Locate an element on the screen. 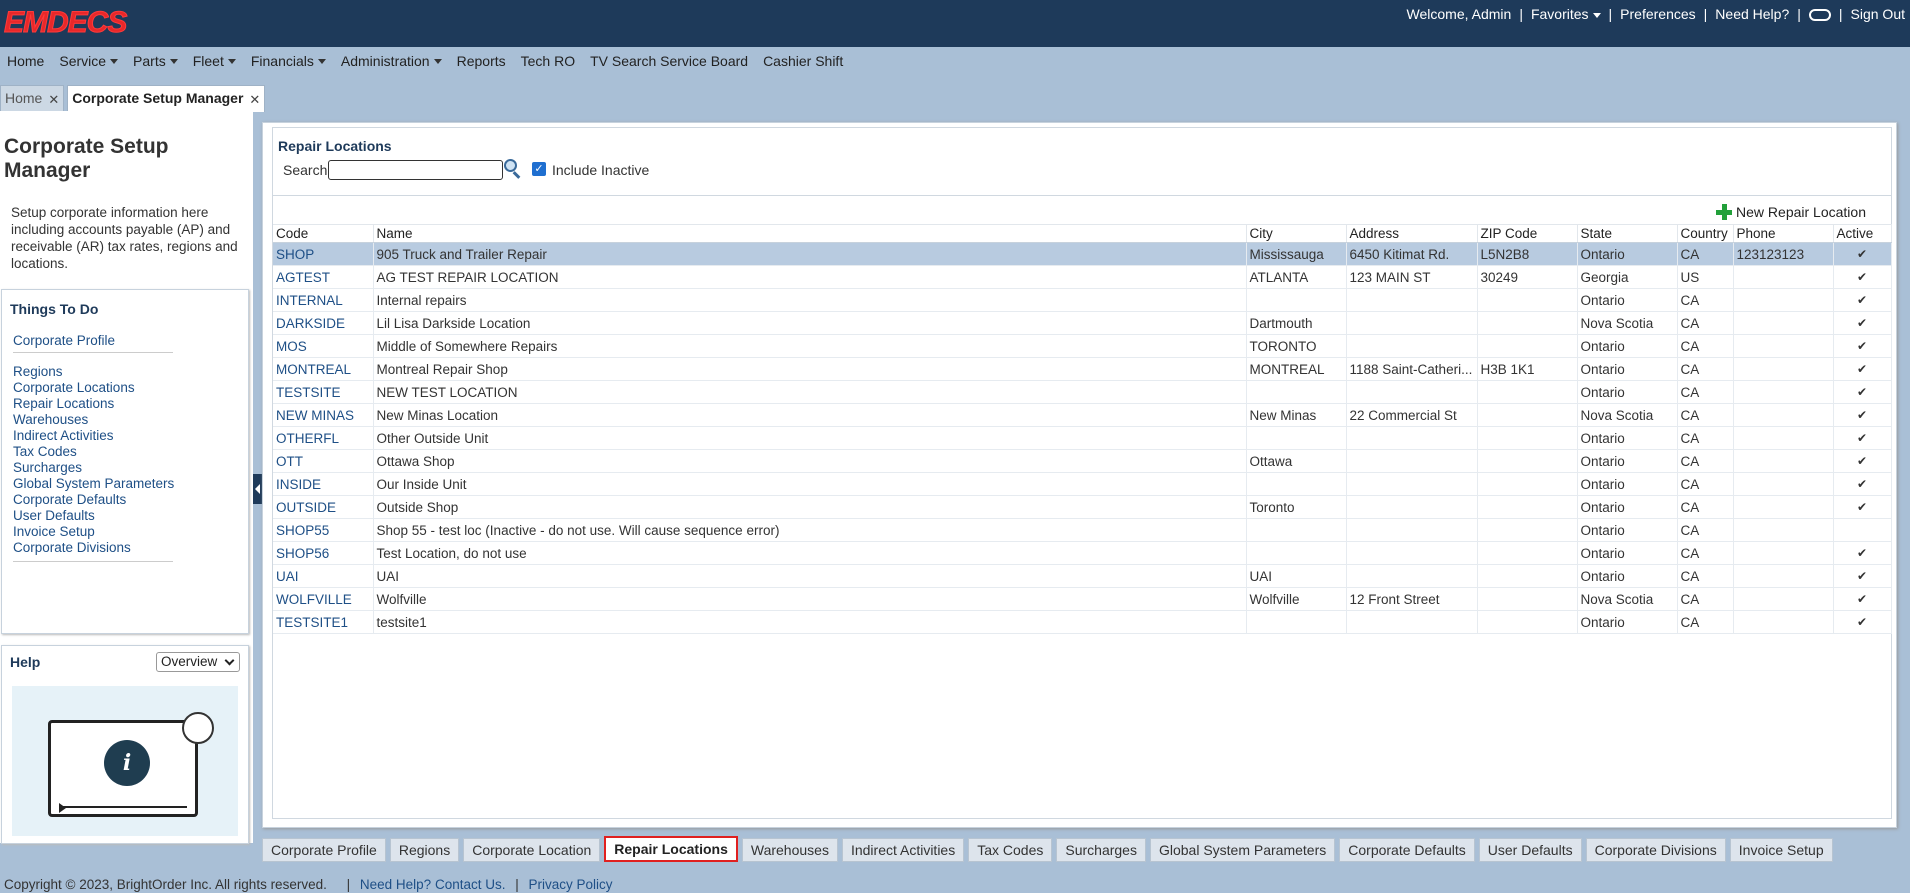 The height and width of the screenshot is (893, 1910). nav-reports: Reports is located at coordinates (481, 61).